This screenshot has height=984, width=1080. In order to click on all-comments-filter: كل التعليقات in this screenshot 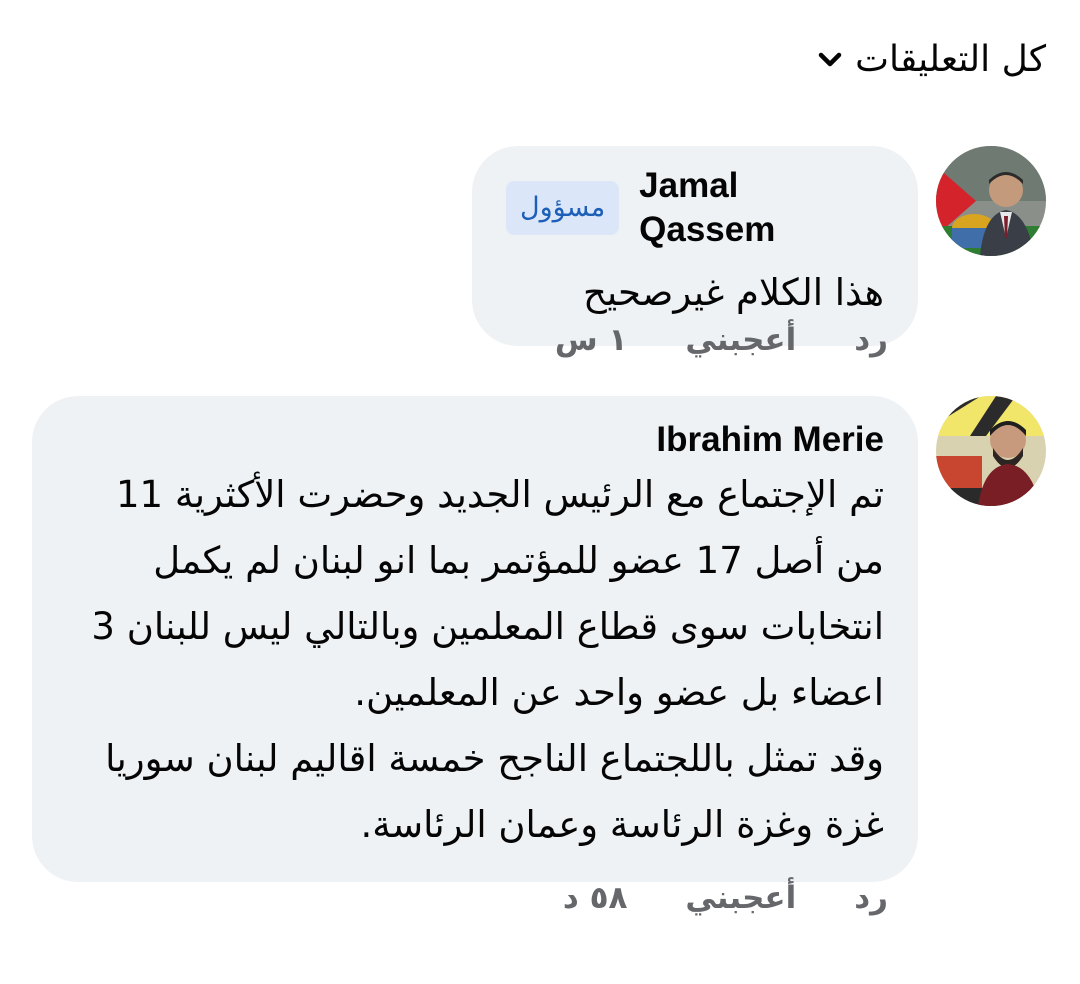, I will do `click(930, 60)`.